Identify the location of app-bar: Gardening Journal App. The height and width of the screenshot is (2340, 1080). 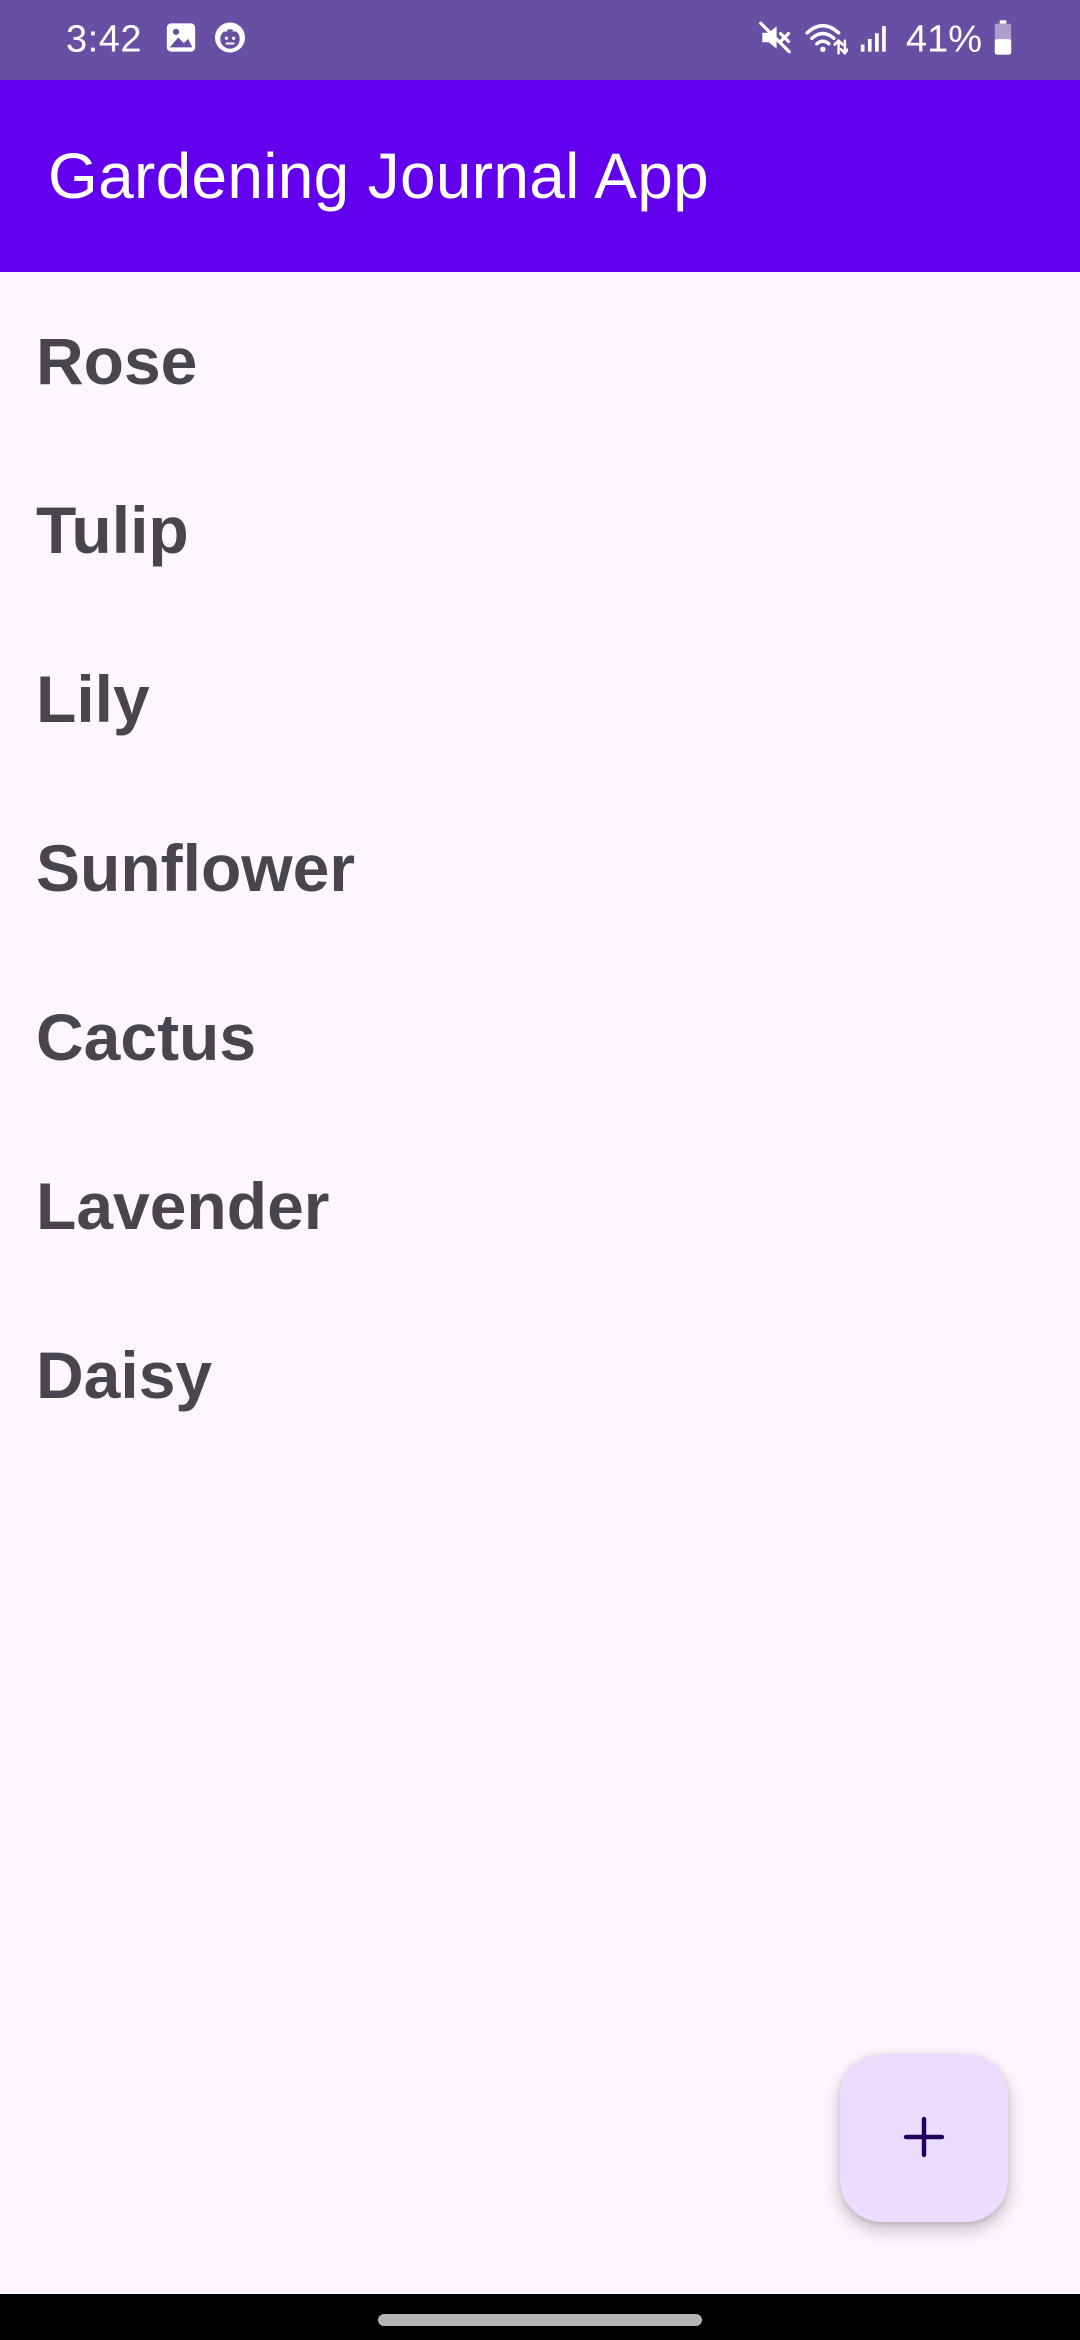
(540, 176).